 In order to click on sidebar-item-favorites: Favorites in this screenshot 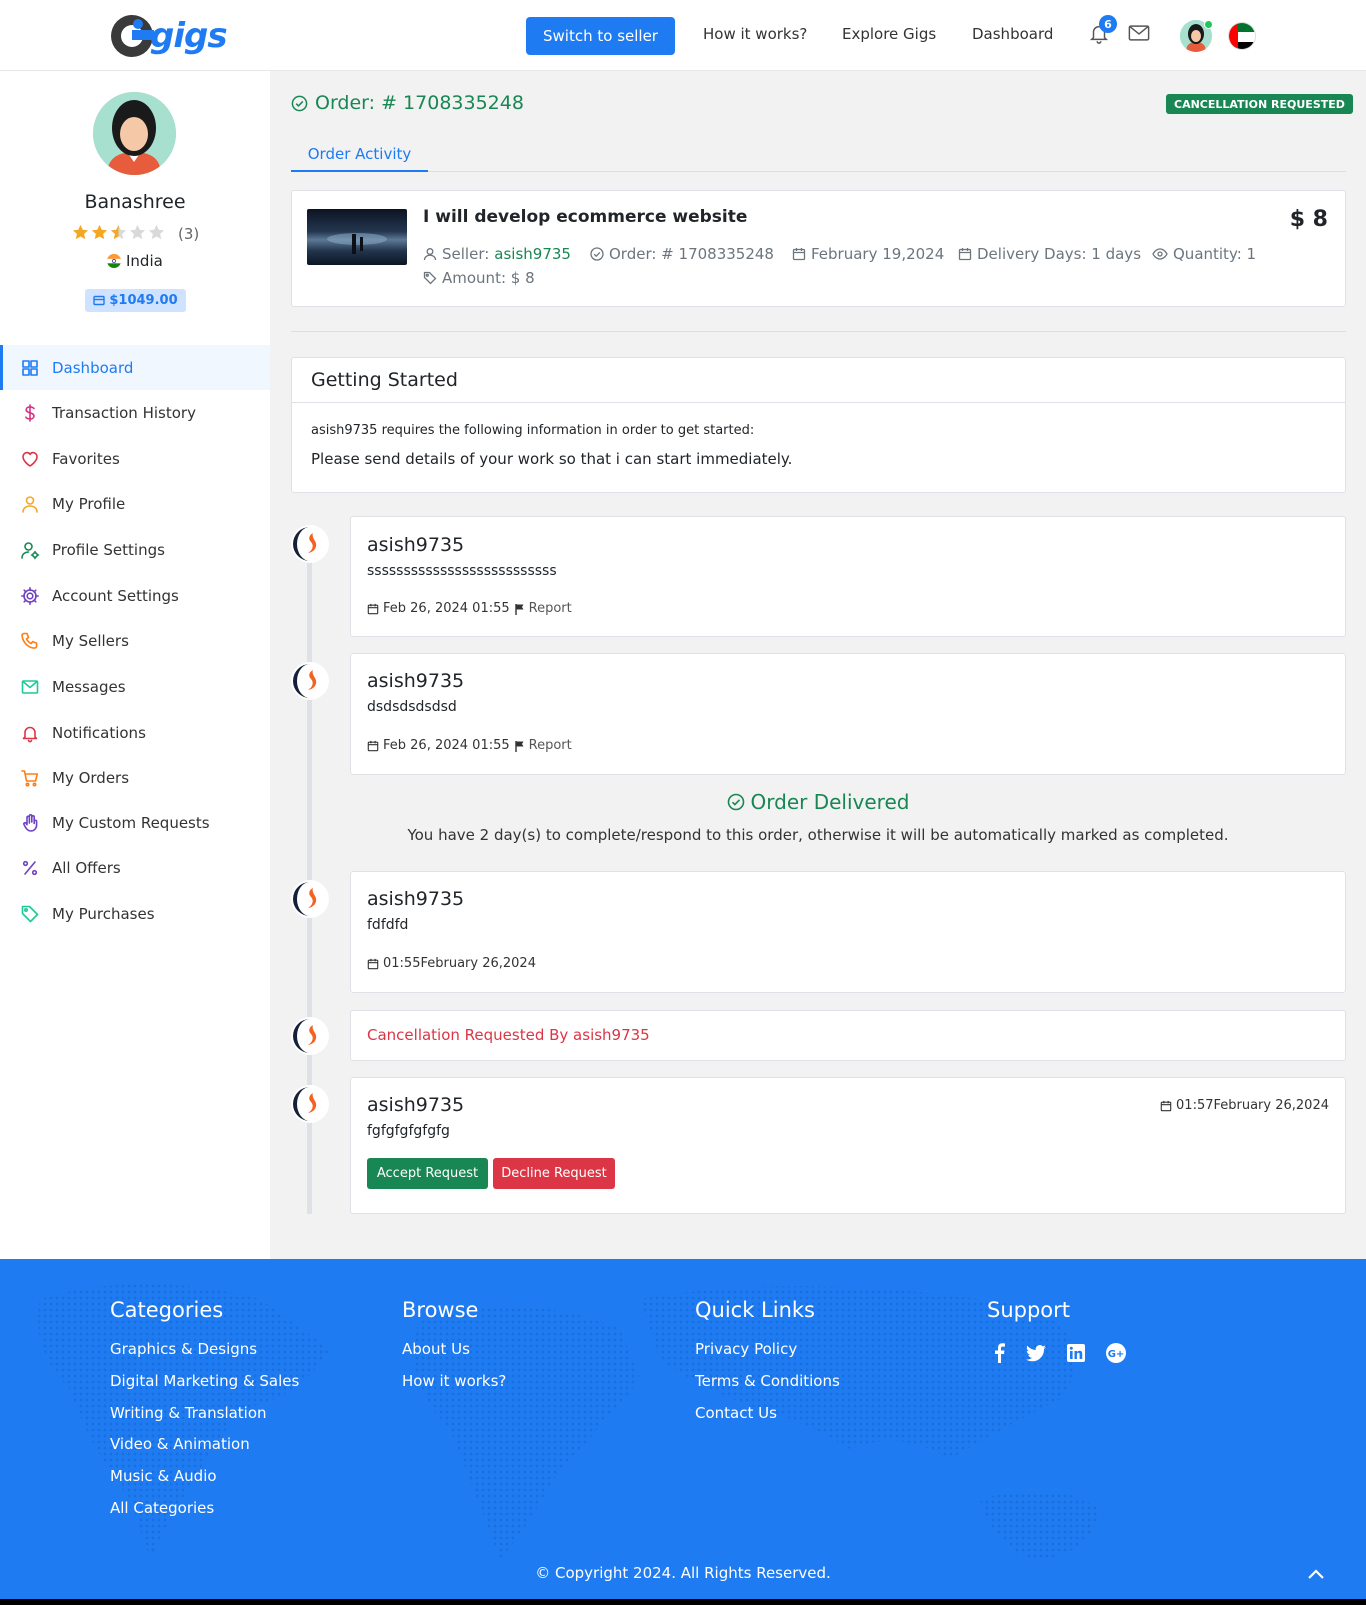, I will do `click(135, 458)`.